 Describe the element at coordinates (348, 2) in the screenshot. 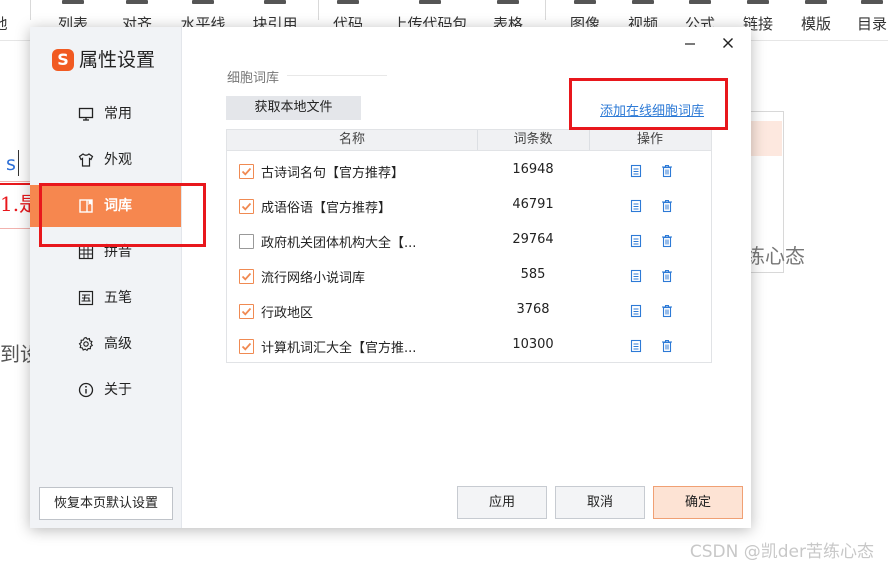

I see `code-icon` at that location.